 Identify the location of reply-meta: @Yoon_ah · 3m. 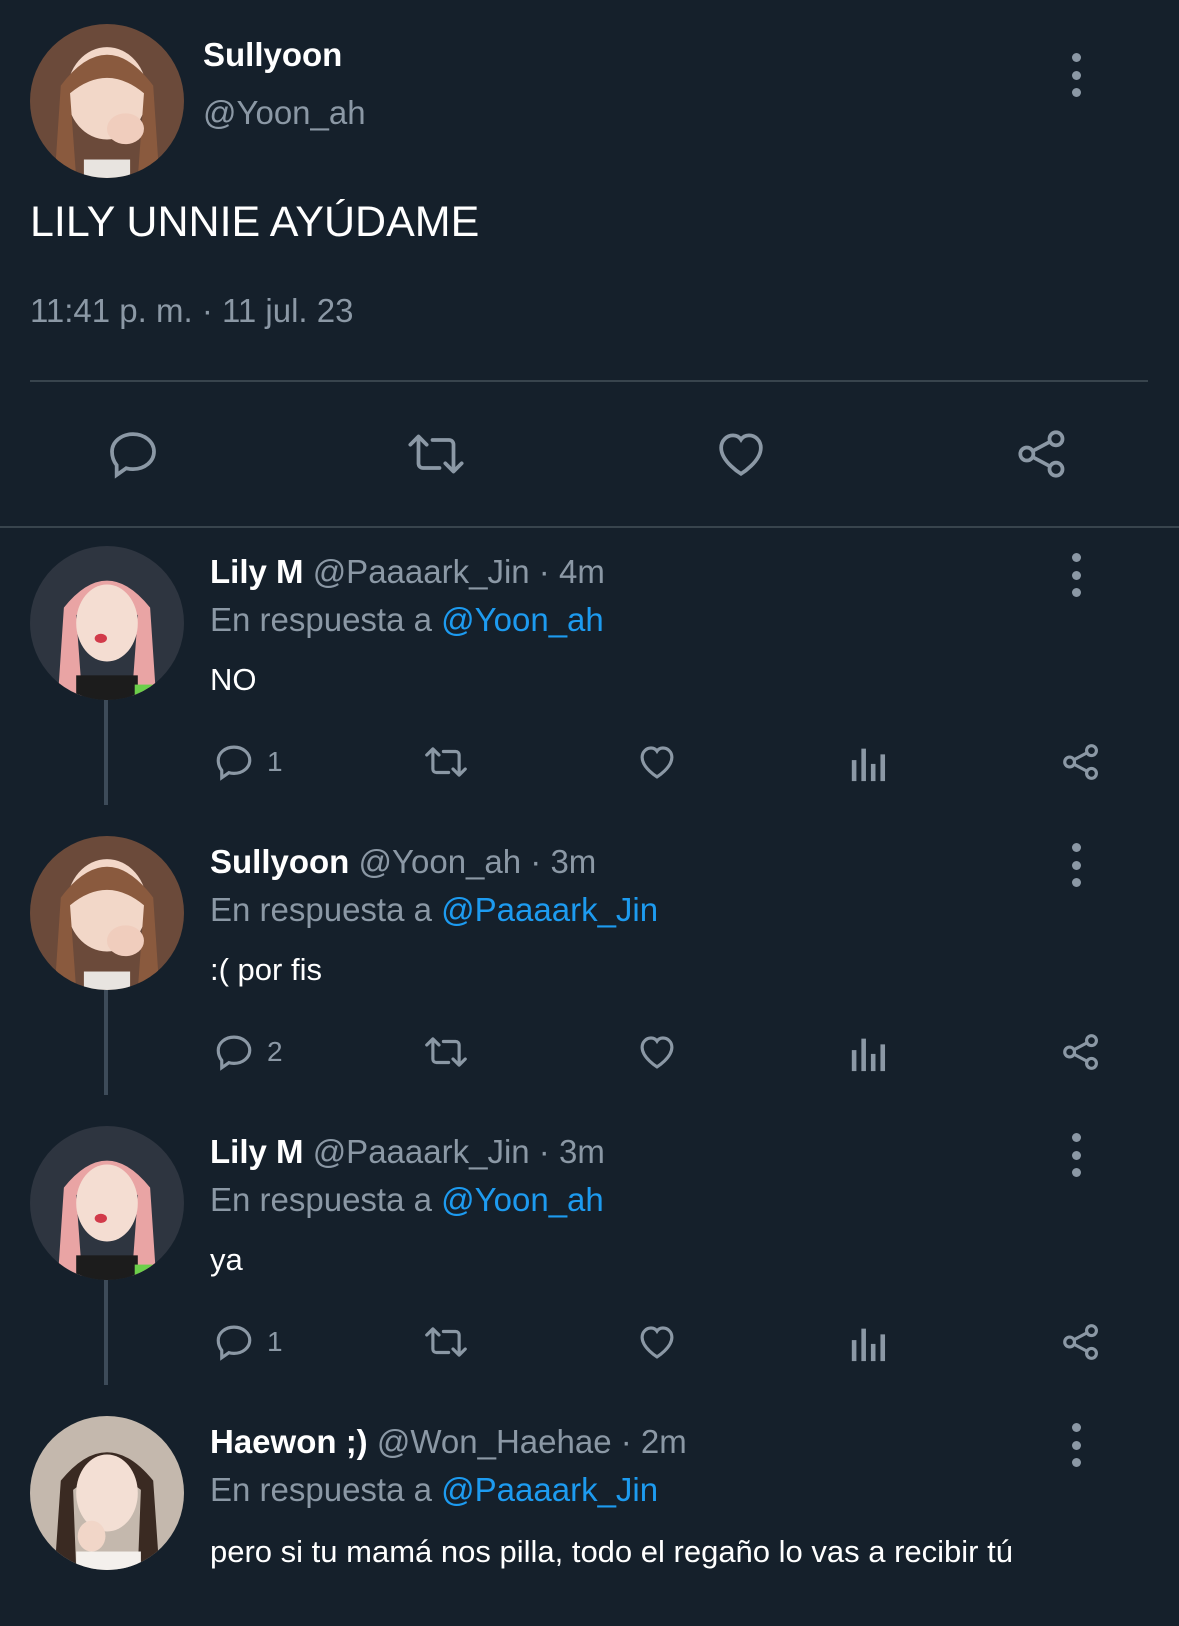
(478, 861).